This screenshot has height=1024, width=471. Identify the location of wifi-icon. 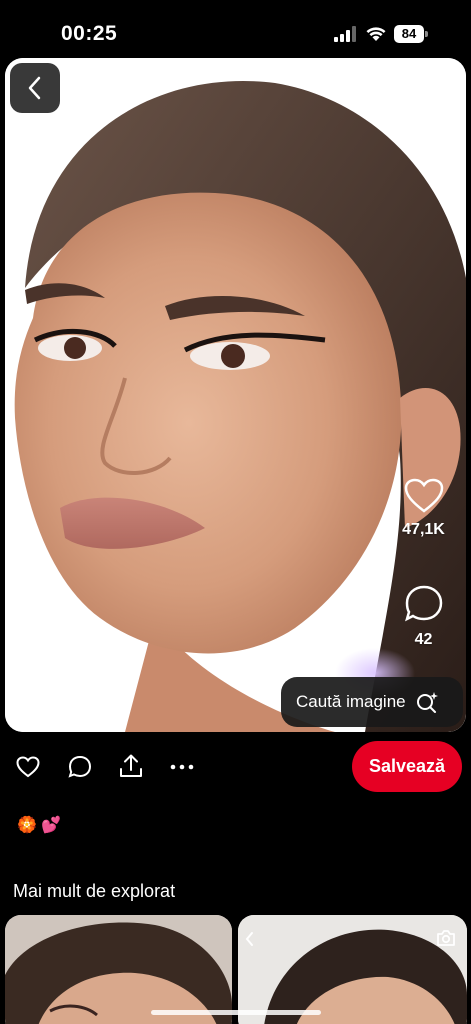
(376, 34).